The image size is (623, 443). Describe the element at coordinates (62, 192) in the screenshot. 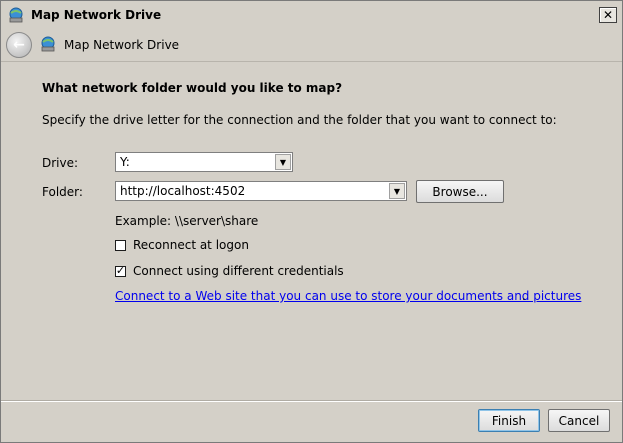

I see `folder-label: Folder:` at that location.